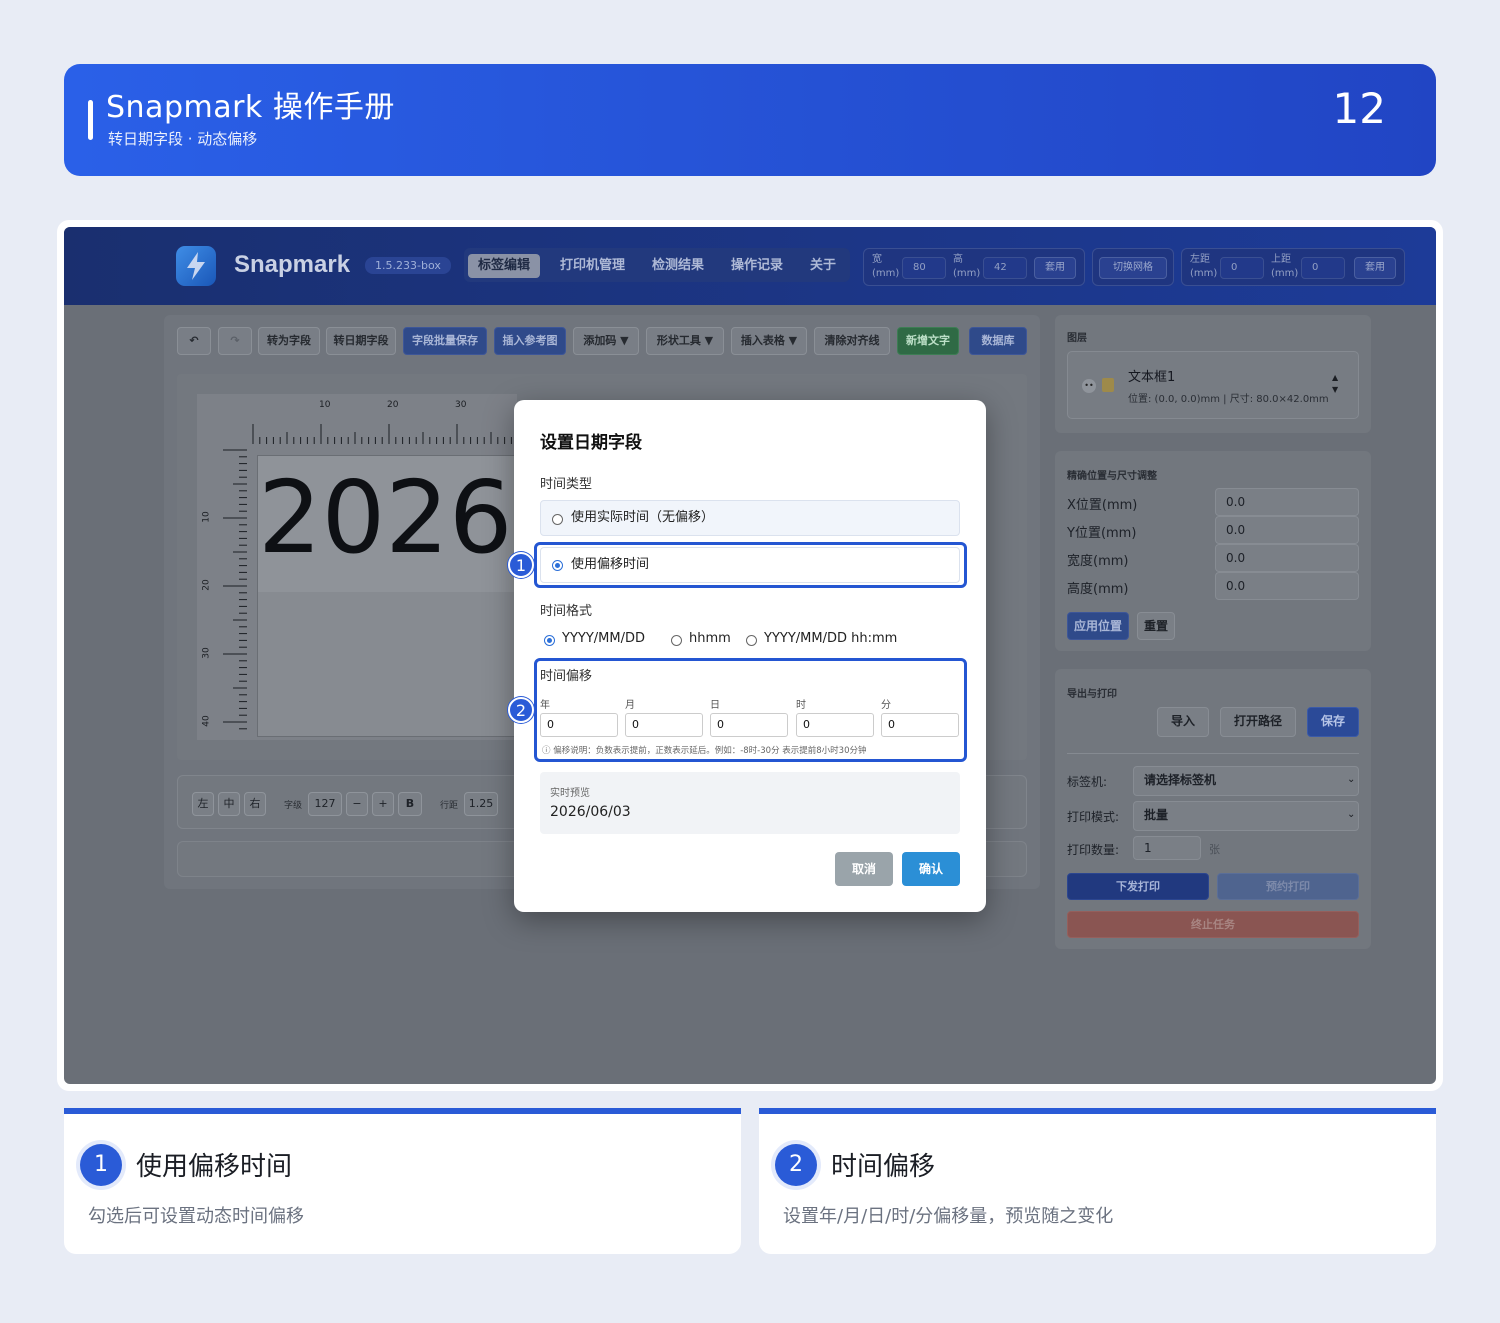 This screenshot has height=1323, width=1500. I want to click on apply-position-button: 应用位置, so click(1098, 626).